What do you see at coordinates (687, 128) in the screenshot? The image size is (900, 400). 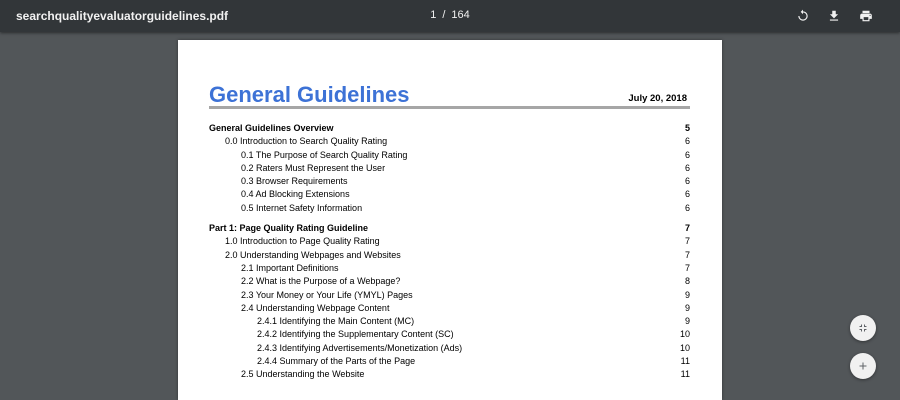 I see `toc-entry-page: 5` at bounding box center [687, 128].